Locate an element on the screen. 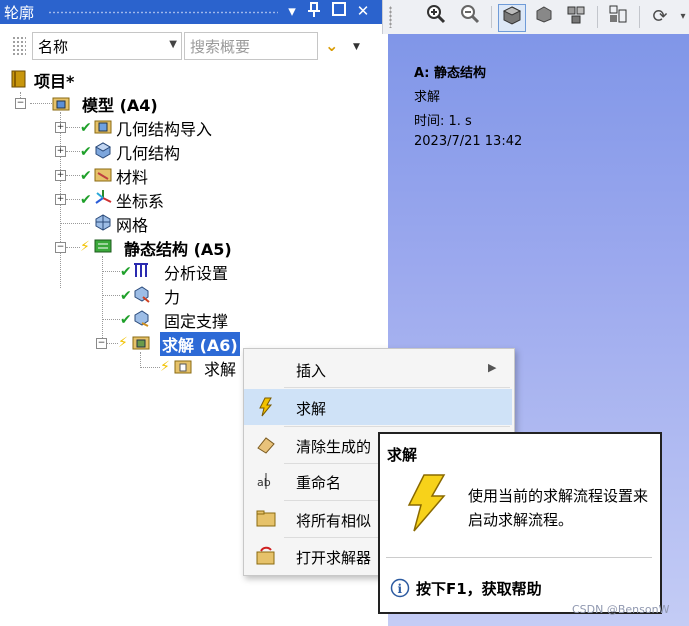 This screenshot has height=626, width=689. zoom-out-icon is located at coordinates (470, 17).